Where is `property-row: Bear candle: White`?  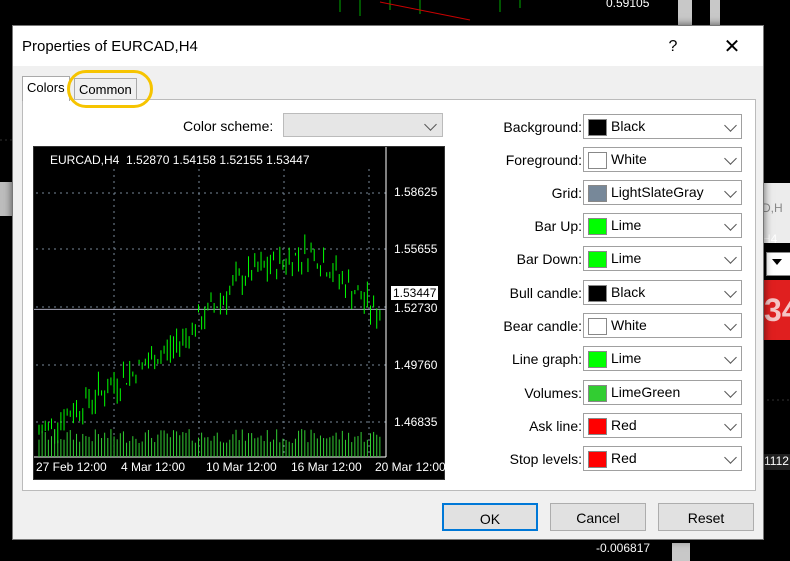
property-row: Bear candle: White is located at coordinates (603, 326).